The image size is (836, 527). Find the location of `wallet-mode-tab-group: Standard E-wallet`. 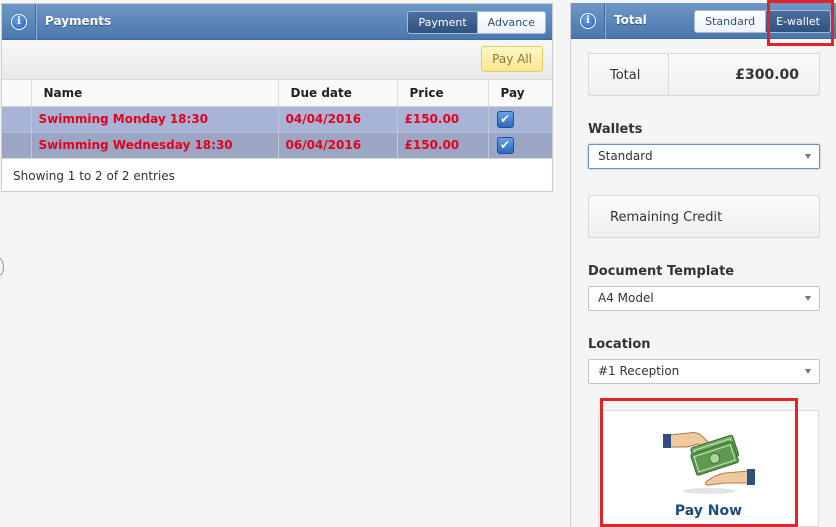

wallet-mode-tab-group: Standard E-wallet is located at coordinates (762, 21).